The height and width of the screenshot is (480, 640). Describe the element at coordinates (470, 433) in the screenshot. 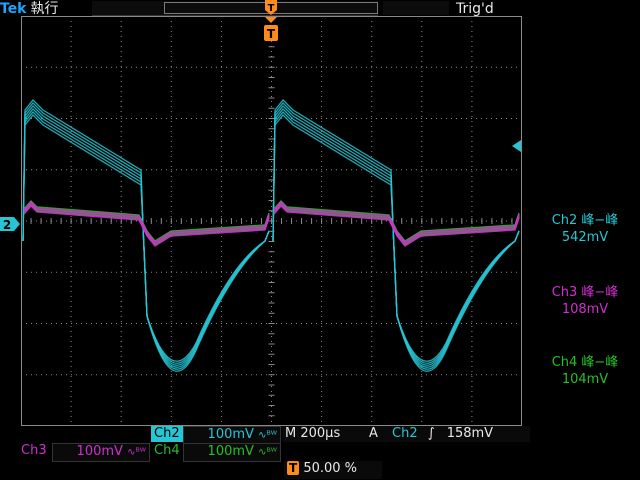

I see `trigger-level: 158mV` at that location.